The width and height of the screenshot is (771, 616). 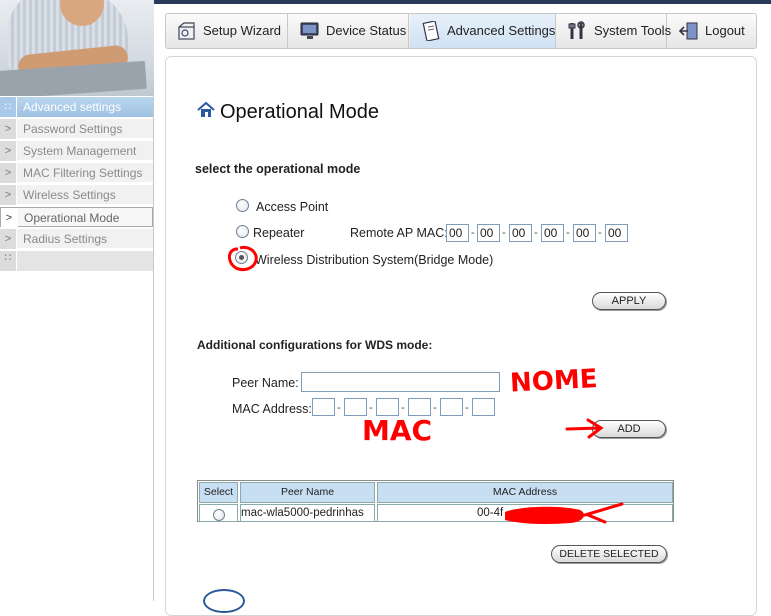 What do you see at coordinates (490, 513) in the screenshot?
I see `table-cell-mac: 00-4f` at bounding box center [490, 513].